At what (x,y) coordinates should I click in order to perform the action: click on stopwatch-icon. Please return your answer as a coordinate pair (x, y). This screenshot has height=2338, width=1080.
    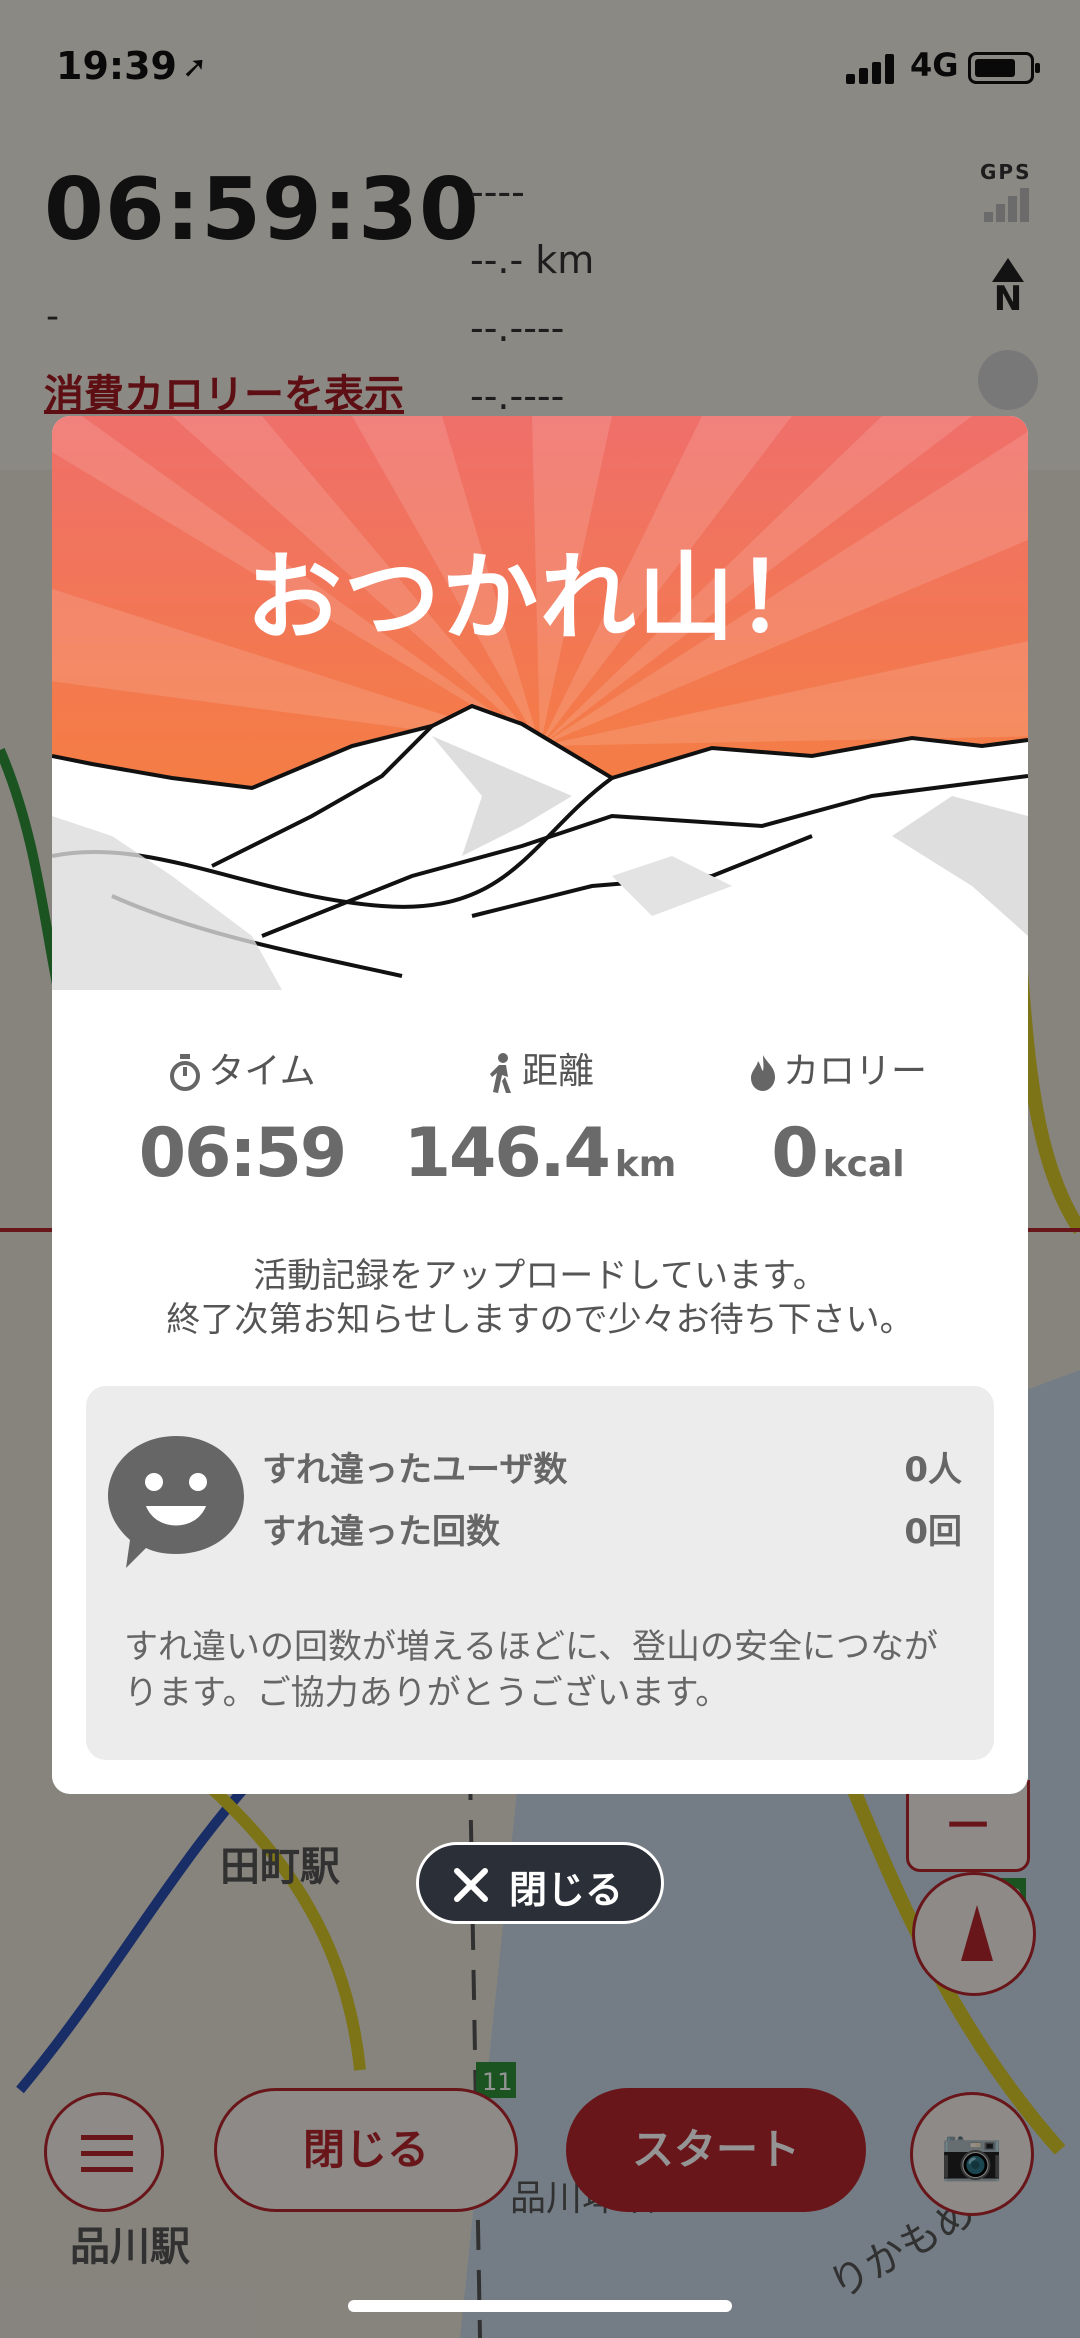
    Looking at the image, I should click on (185, 1072).